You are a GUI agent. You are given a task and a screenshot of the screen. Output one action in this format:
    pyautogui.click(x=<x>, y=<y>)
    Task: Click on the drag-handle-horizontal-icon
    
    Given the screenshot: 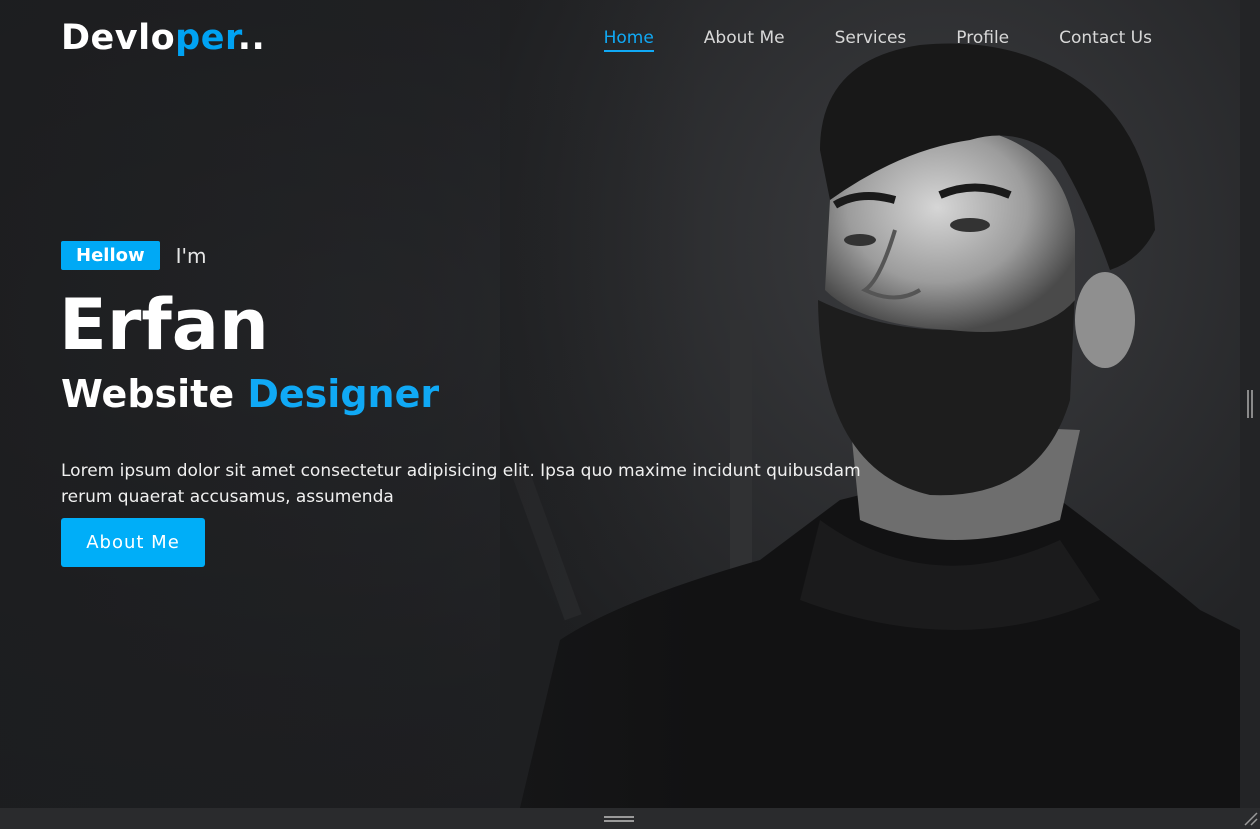 What is the action you would take?
    pyautogui.click(x=619, y=819)
    